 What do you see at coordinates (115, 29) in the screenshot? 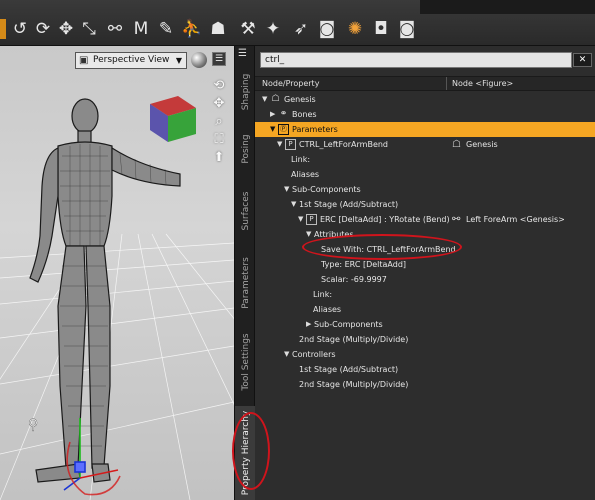
I see `joint-icon: ⚯` at bounding box center [115, 29].